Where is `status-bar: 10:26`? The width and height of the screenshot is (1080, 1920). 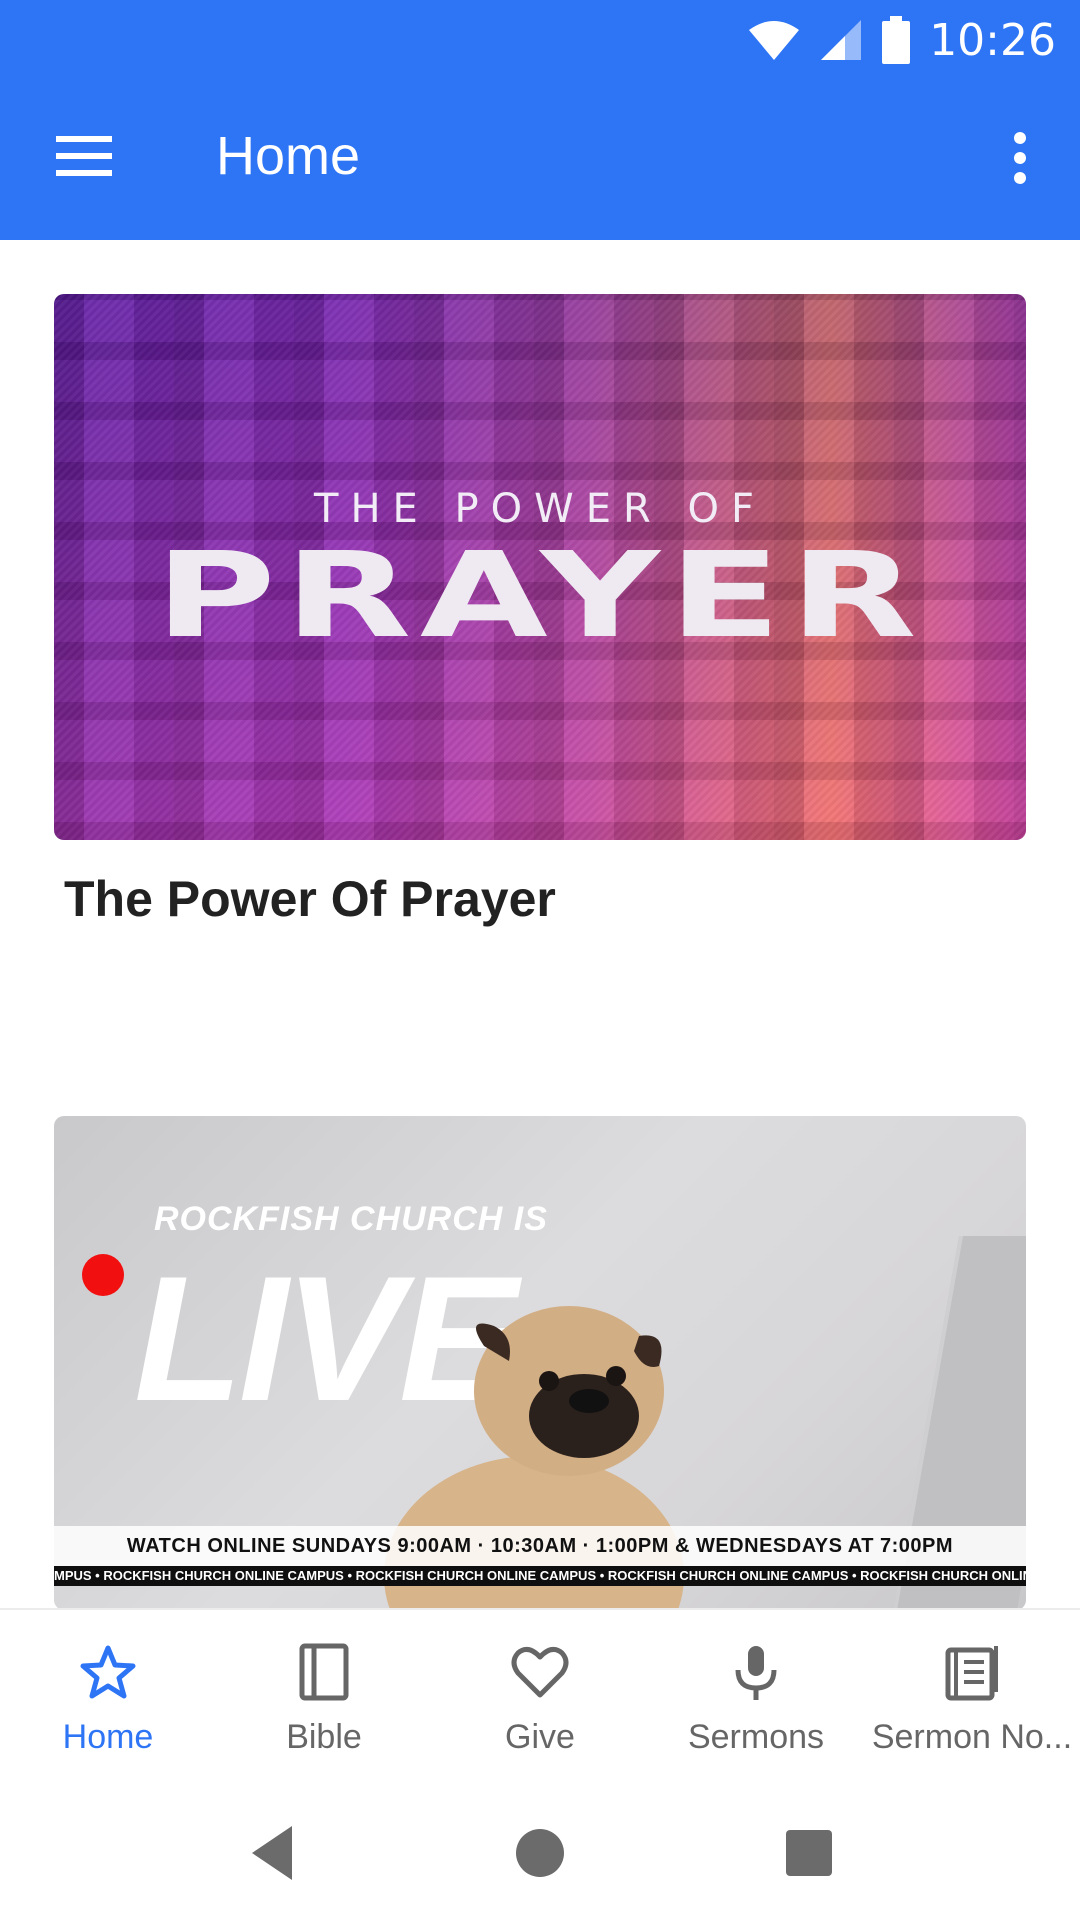
status-bar: 10:26 is located at coordinates (901, 40).